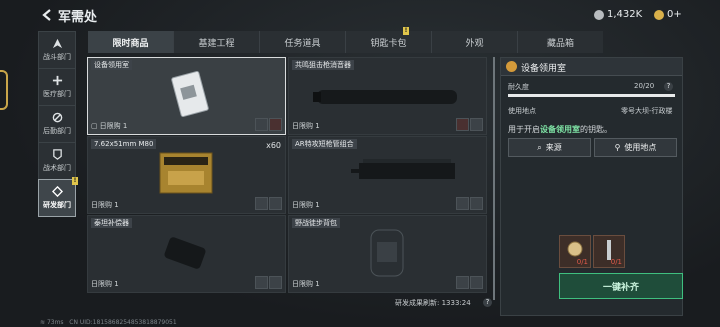 The height and width of the screenshot is (327, 720). What do you see at coordinates (385, 97) in the screenshot?
I see `silencer-image` at bounding box center [385, 97].